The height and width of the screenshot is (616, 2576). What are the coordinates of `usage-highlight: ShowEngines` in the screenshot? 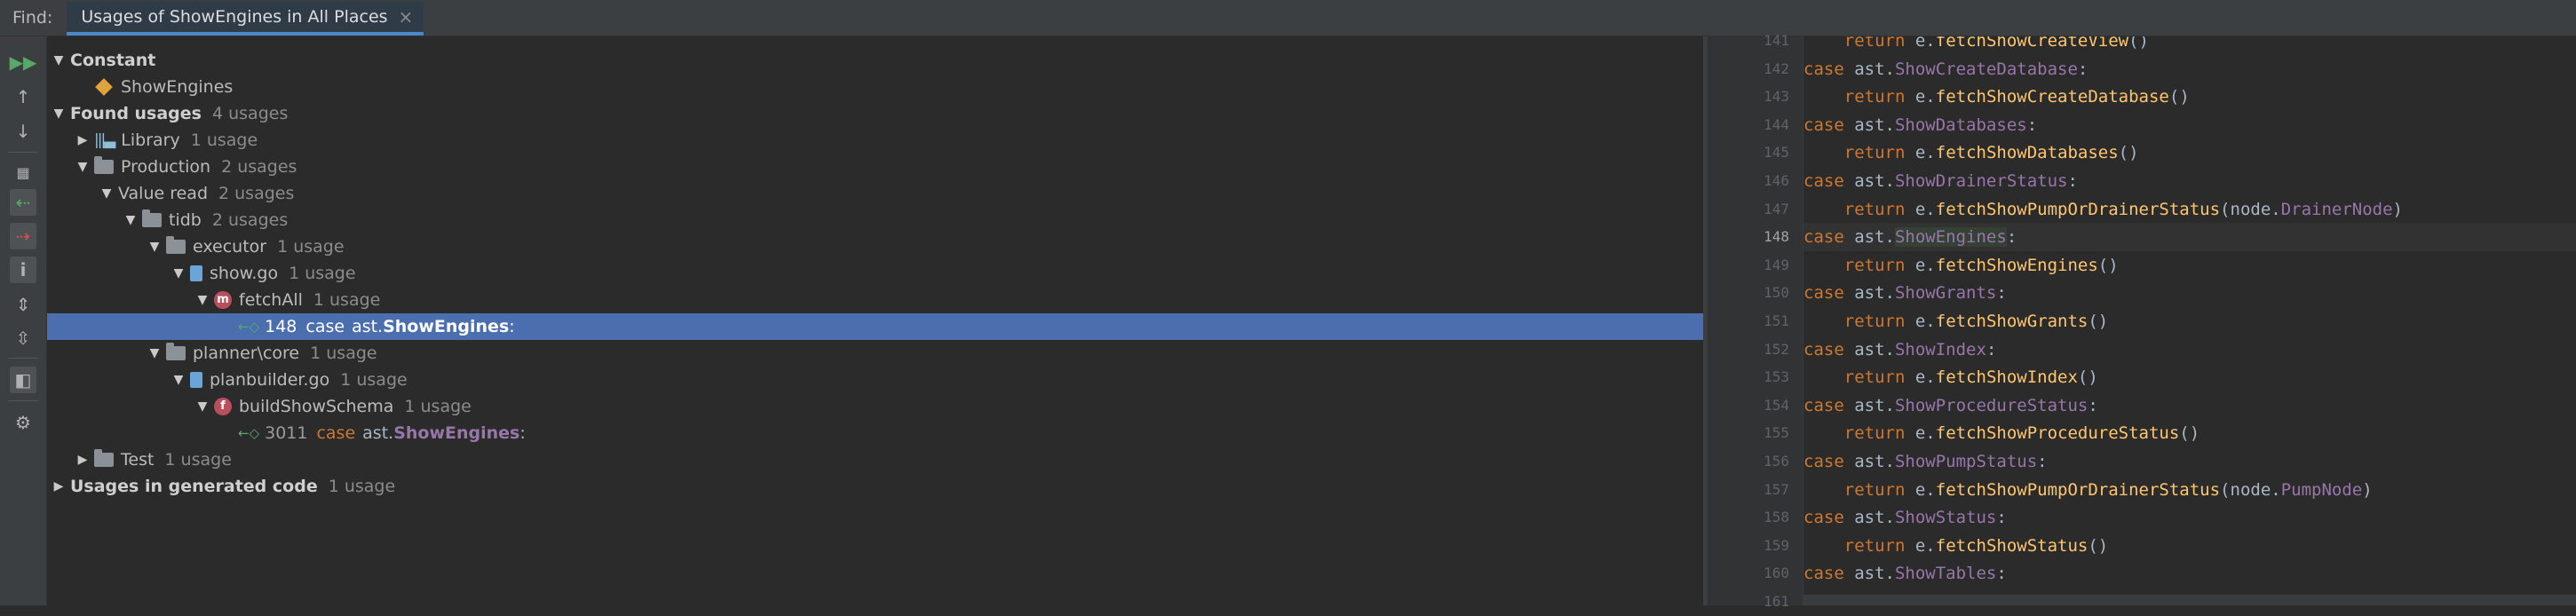 It's located at (447, 326).